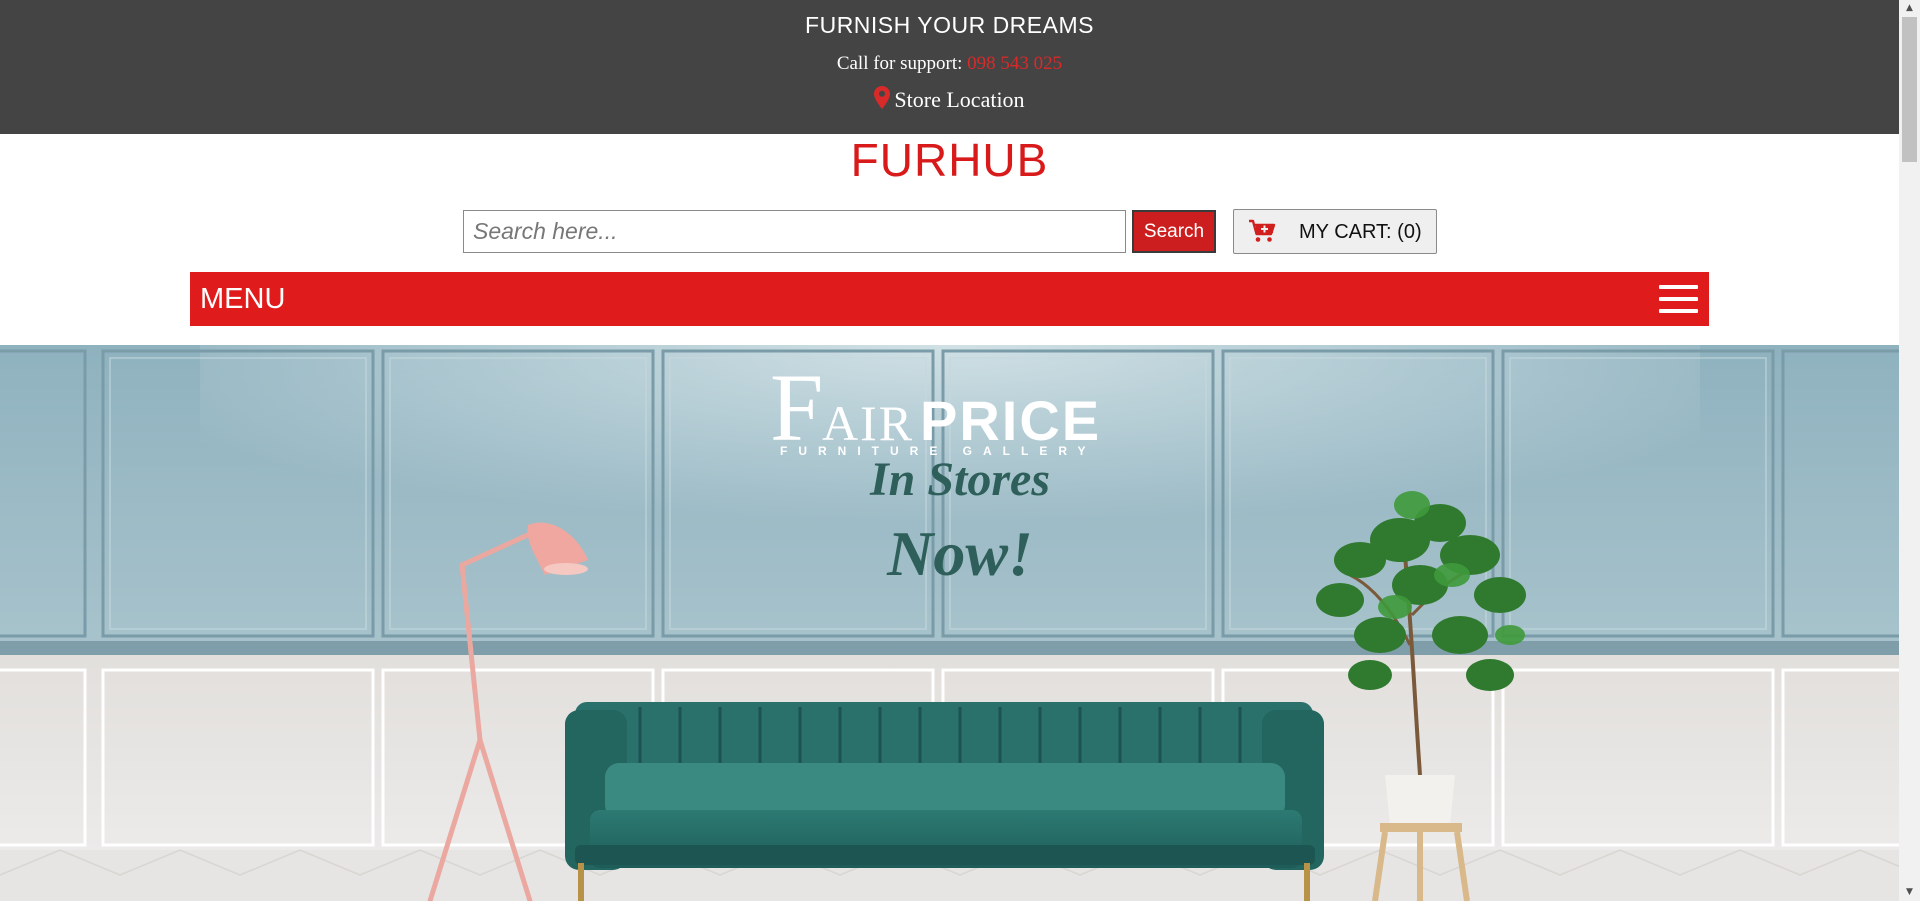  Describe the element at coordinates (949, 160) in the screenshot. I see `site-logo: FURHUB` at that location.